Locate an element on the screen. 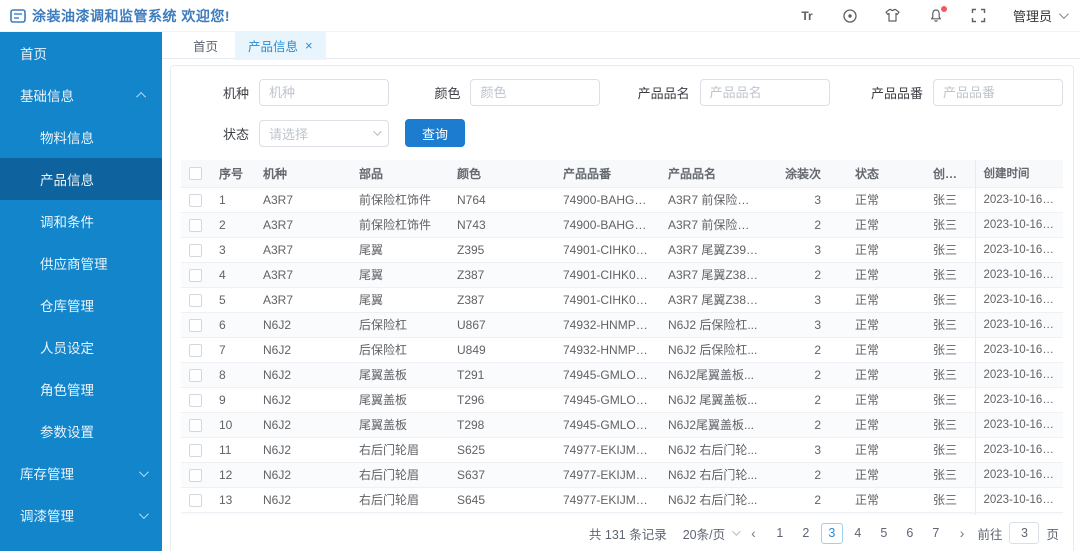  table-cell: 9 is located at coordinates (233, 400).